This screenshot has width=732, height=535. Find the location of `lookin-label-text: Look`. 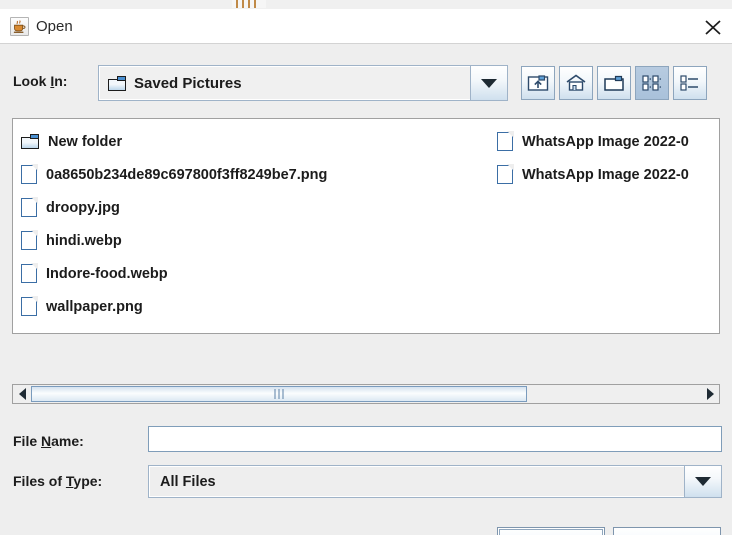

lookin-label-text: Look is located at coordinates (32, 81).